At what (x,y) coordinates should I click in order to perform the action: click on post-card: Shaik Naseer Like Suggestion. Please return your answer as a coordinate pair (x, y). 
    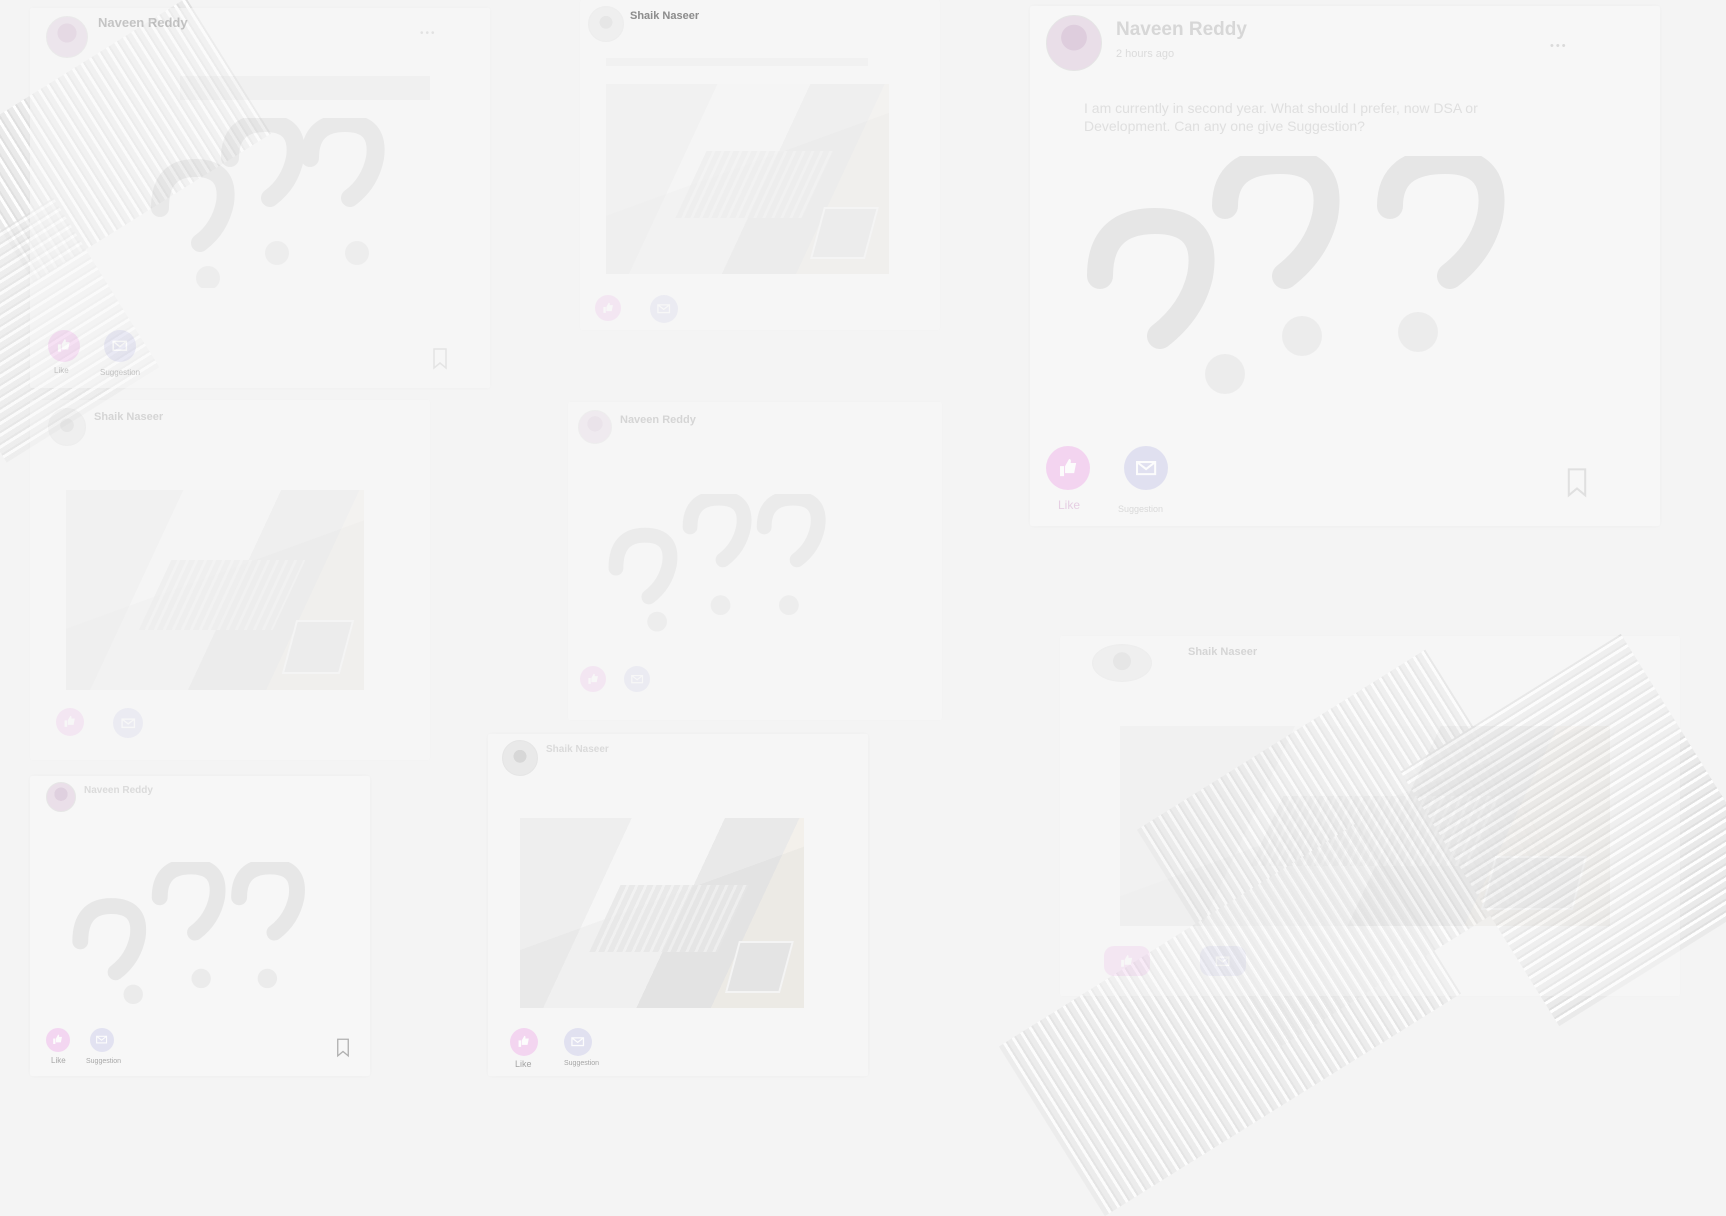
    Looking at the image, I should click on (678, 905).